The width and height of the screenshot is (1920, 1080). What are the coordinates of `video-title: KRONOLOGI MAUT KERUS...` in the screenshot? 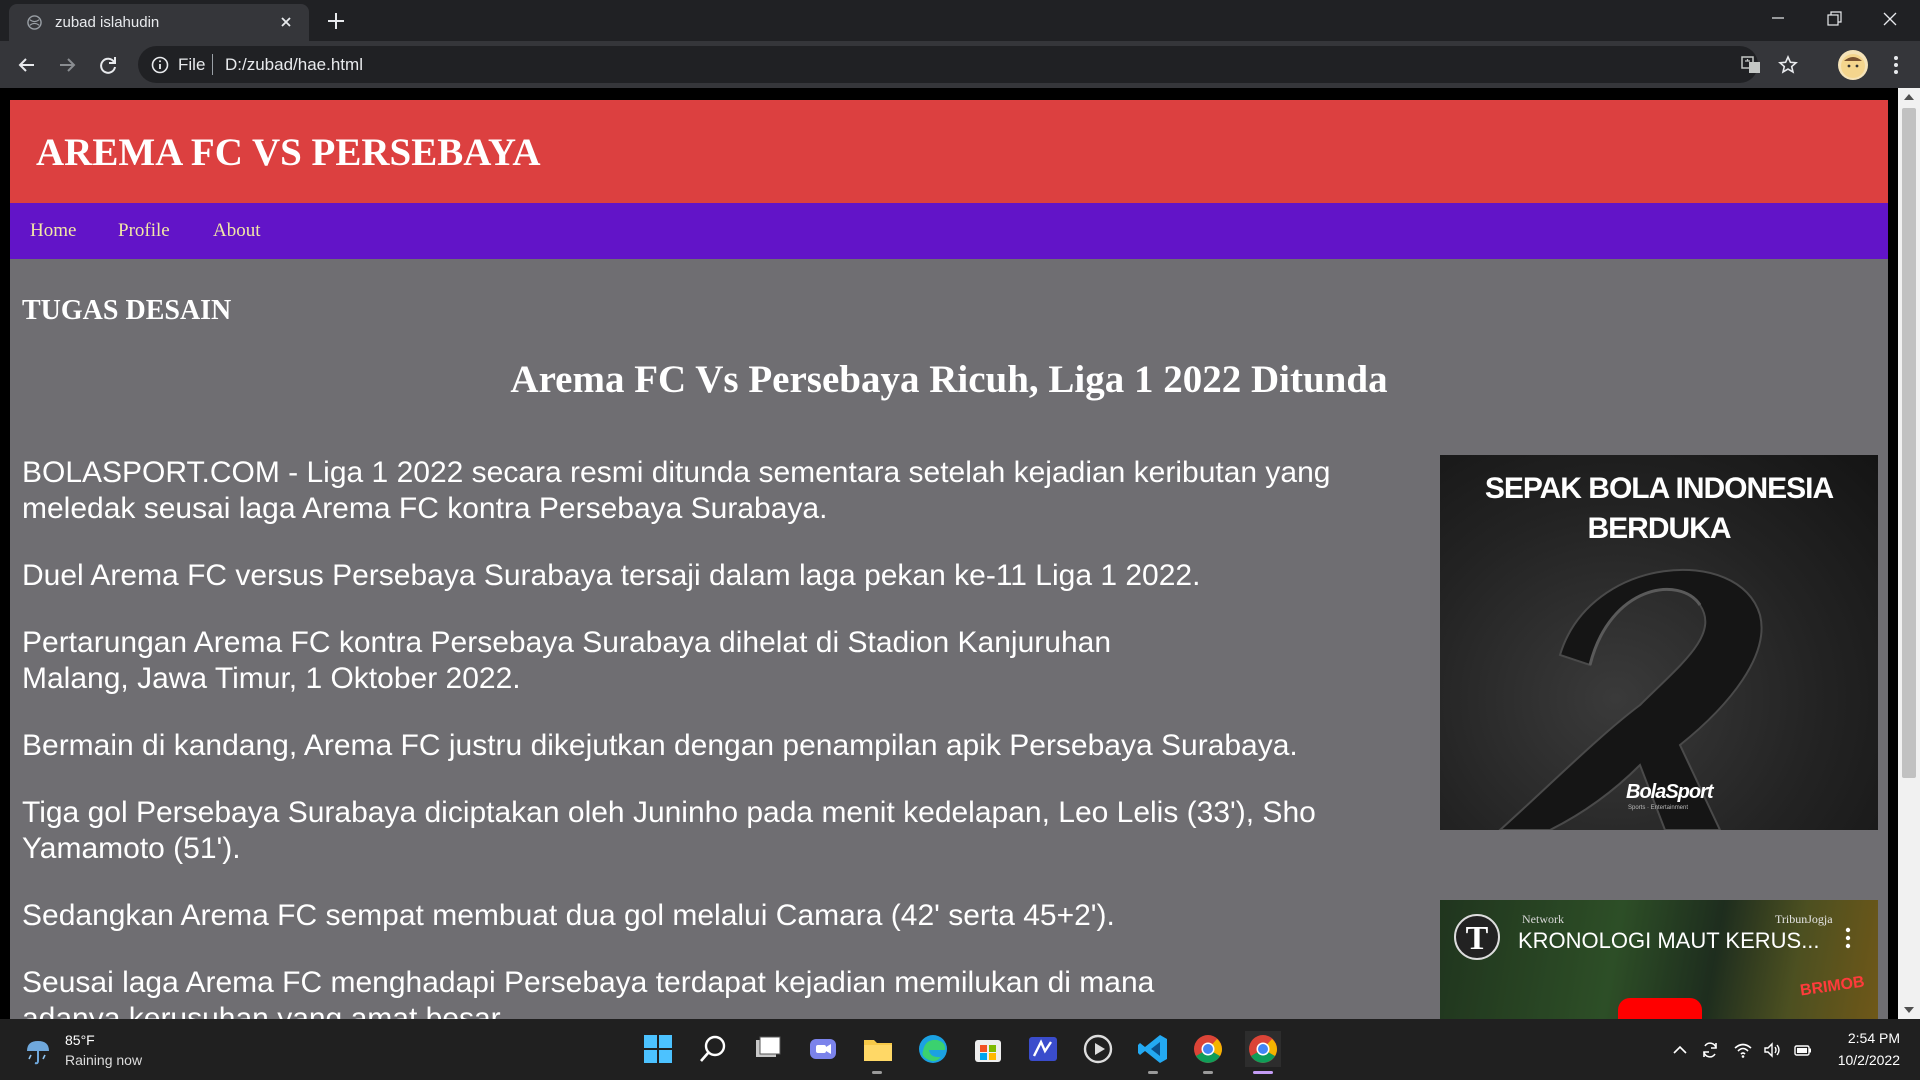 It's located at (1669, 941).